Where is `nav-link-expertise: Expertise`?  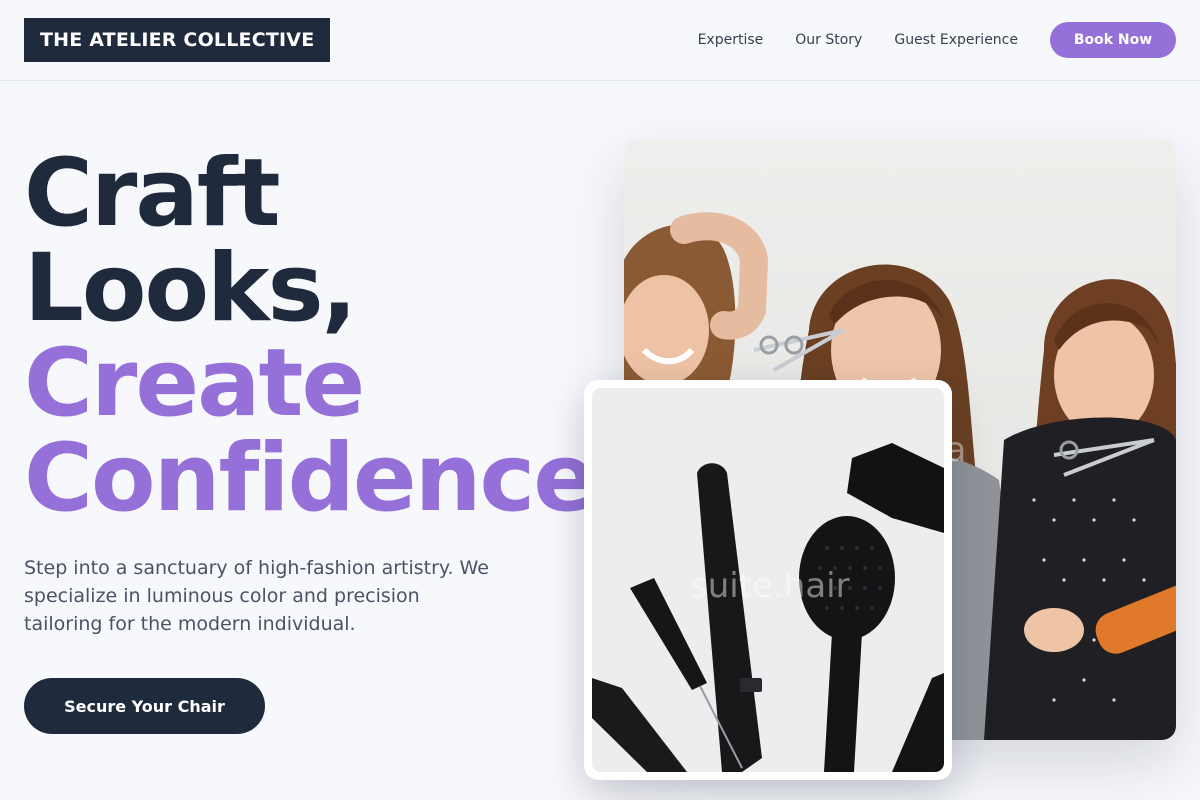 nav-link-expertise: Expertise is located at coordinates (731, 40).